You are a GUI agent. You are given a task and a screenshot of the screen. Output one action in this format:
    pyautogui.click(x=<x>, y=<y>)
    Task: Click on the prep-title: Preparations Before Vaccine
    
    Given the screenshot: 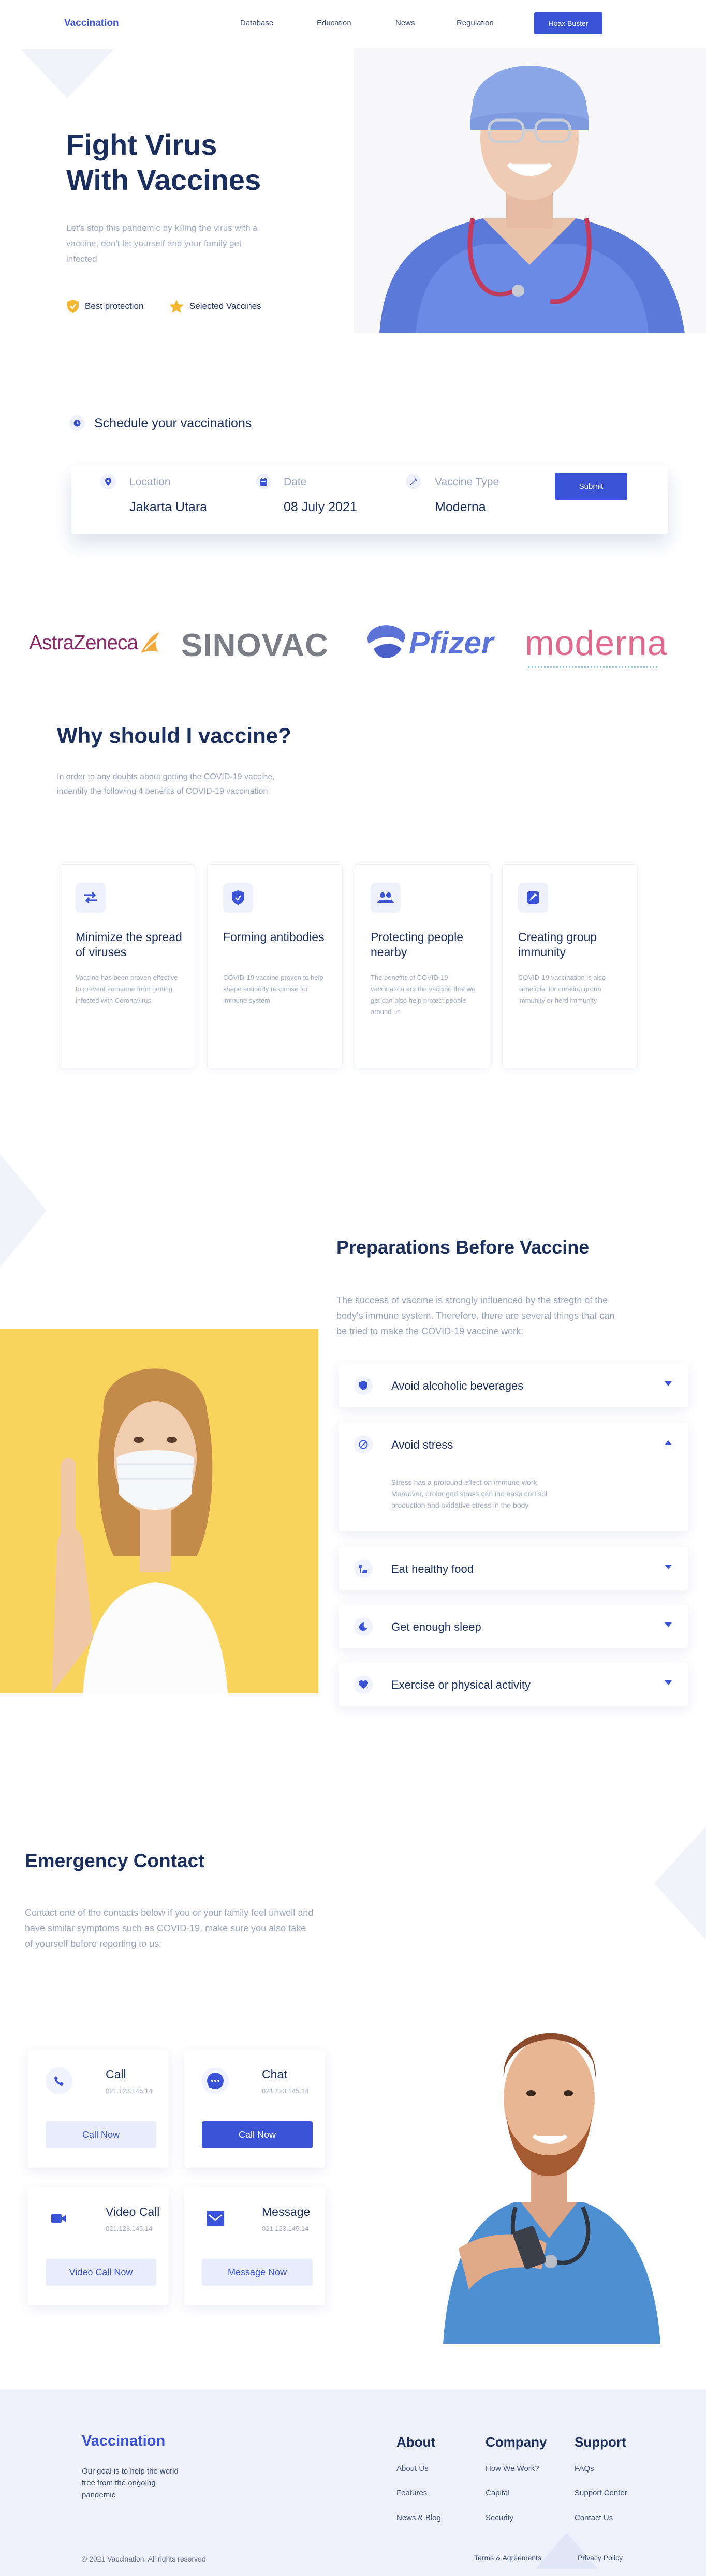 What is the action you would take?
    pyautogui.click(x=463, y=1248)
    